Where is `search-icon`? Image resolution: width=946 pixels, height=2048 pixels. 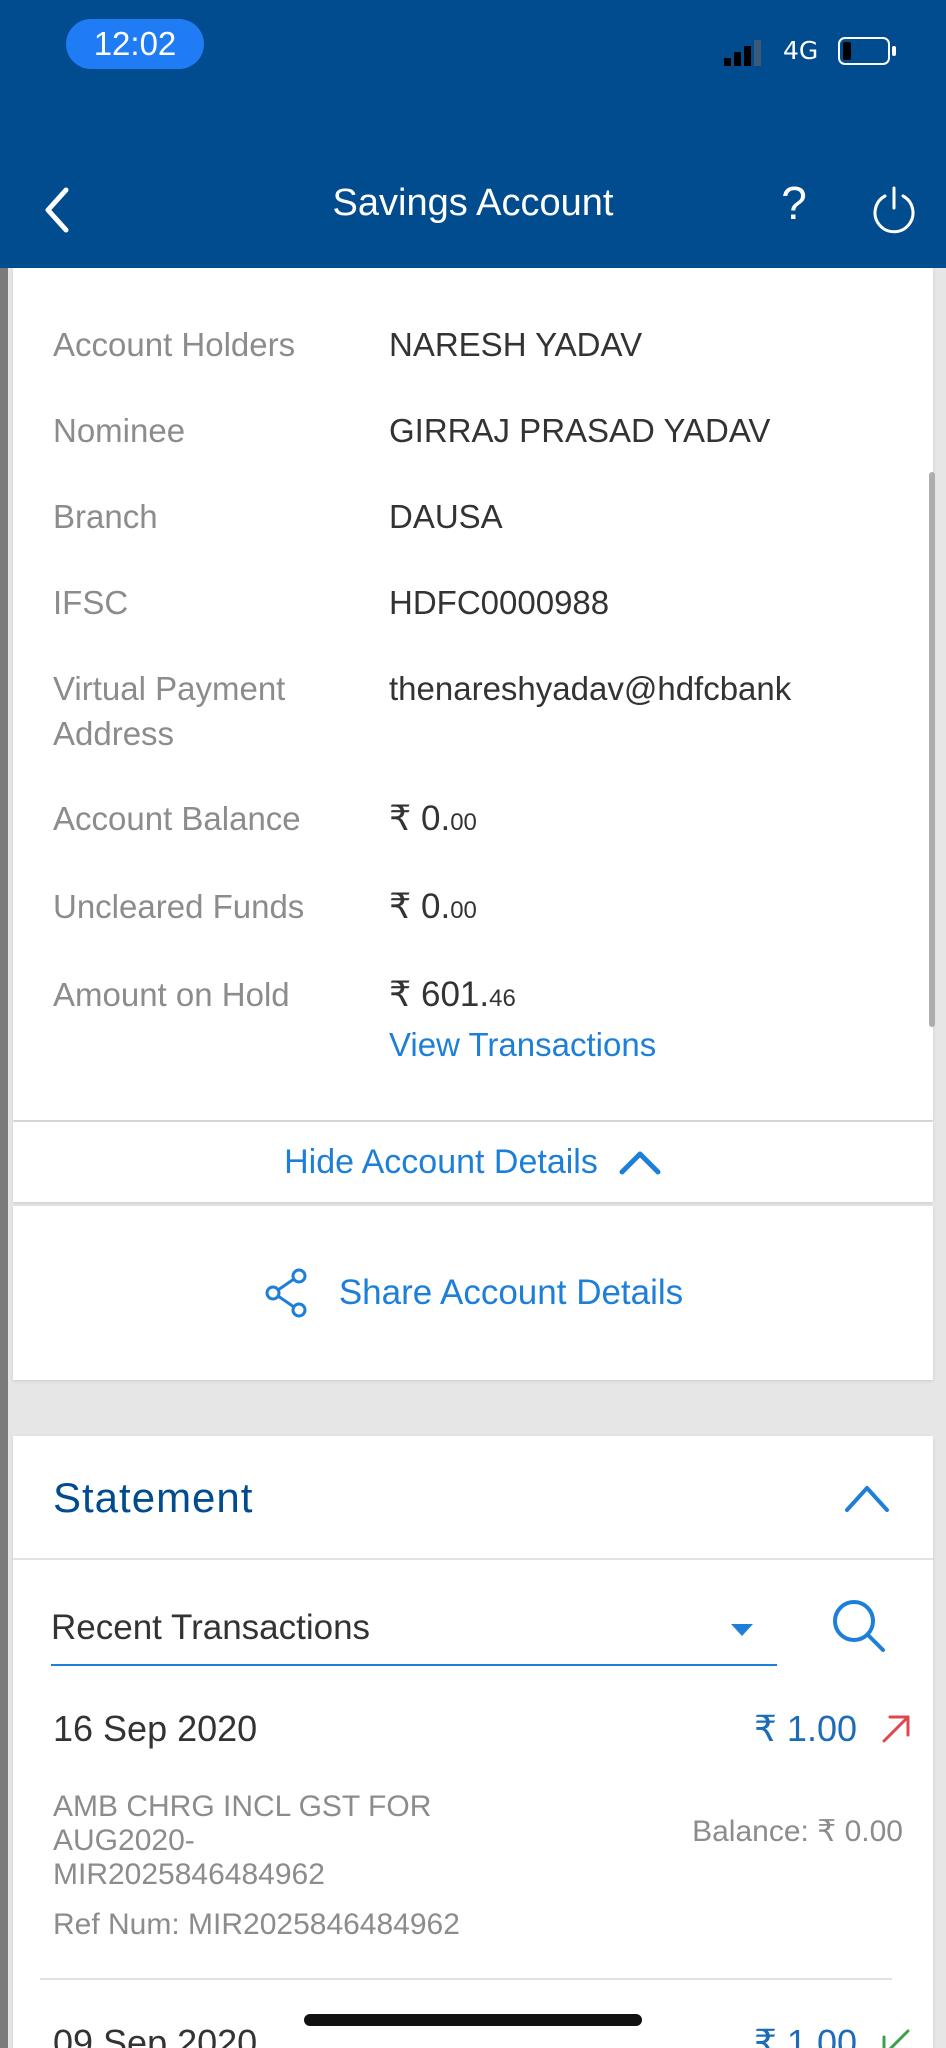
search-icon is located at coordinates (859, 1626).